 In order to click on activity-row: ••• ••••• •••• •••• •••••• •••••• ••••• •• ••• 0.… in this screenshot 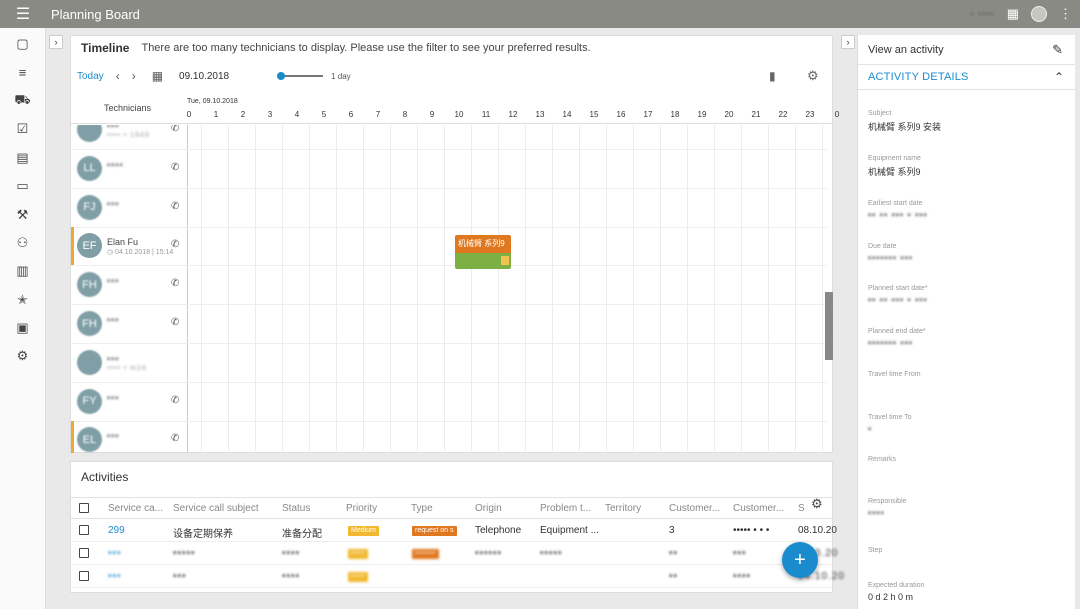, I will do `click(454, 553)`.